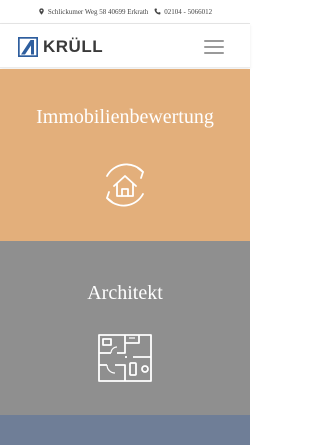 The height and width of the screenshot is (445, 320). I want to click on tile-title: Architekt, so click(125, 293).